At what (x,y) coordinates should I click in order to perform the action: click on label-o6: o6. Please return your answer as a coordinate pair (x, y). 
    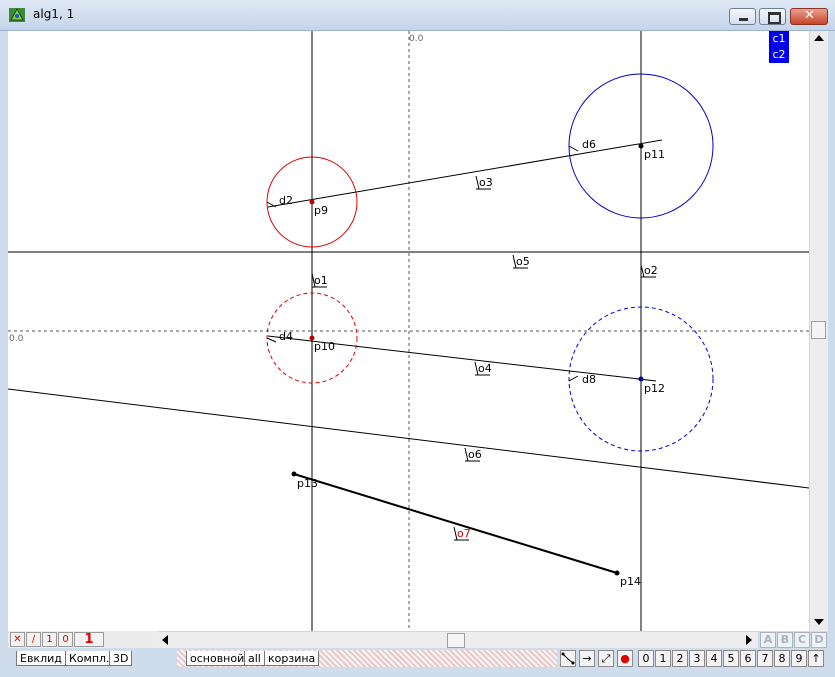
    Looking at the image, I should click on (475, 454).